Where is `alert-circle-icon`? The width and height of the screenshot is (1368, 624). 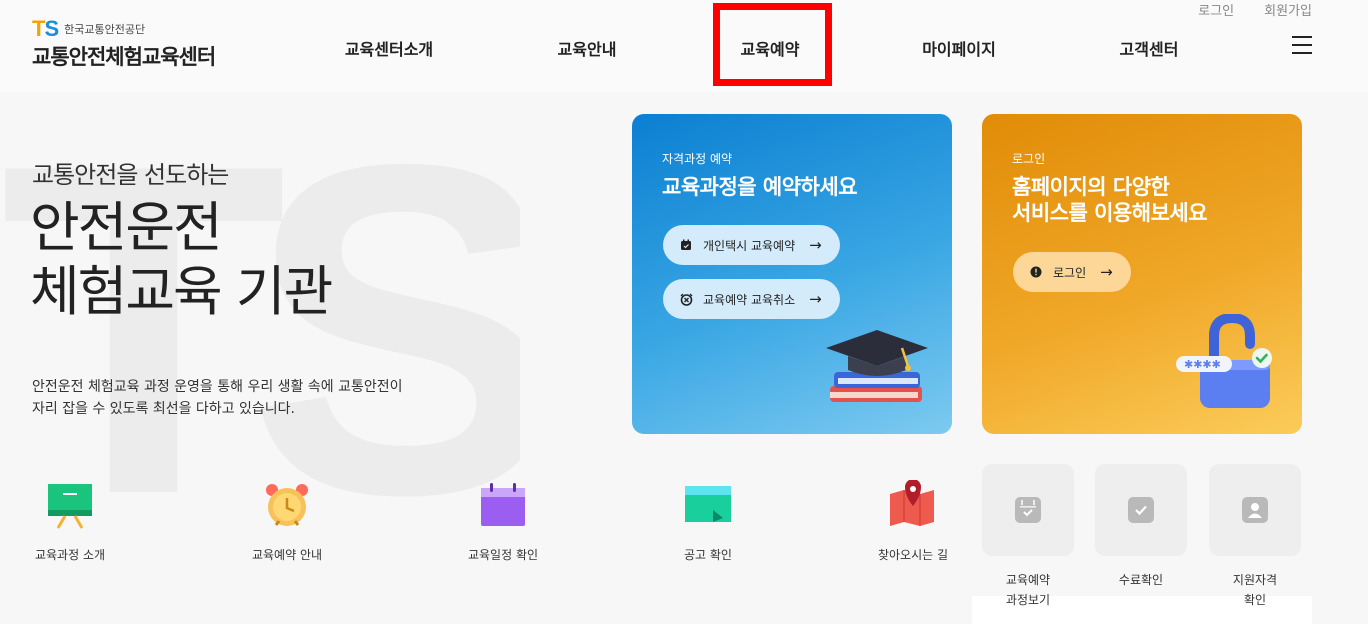 alert-circle-icon is located at coordinates (1036, 272).